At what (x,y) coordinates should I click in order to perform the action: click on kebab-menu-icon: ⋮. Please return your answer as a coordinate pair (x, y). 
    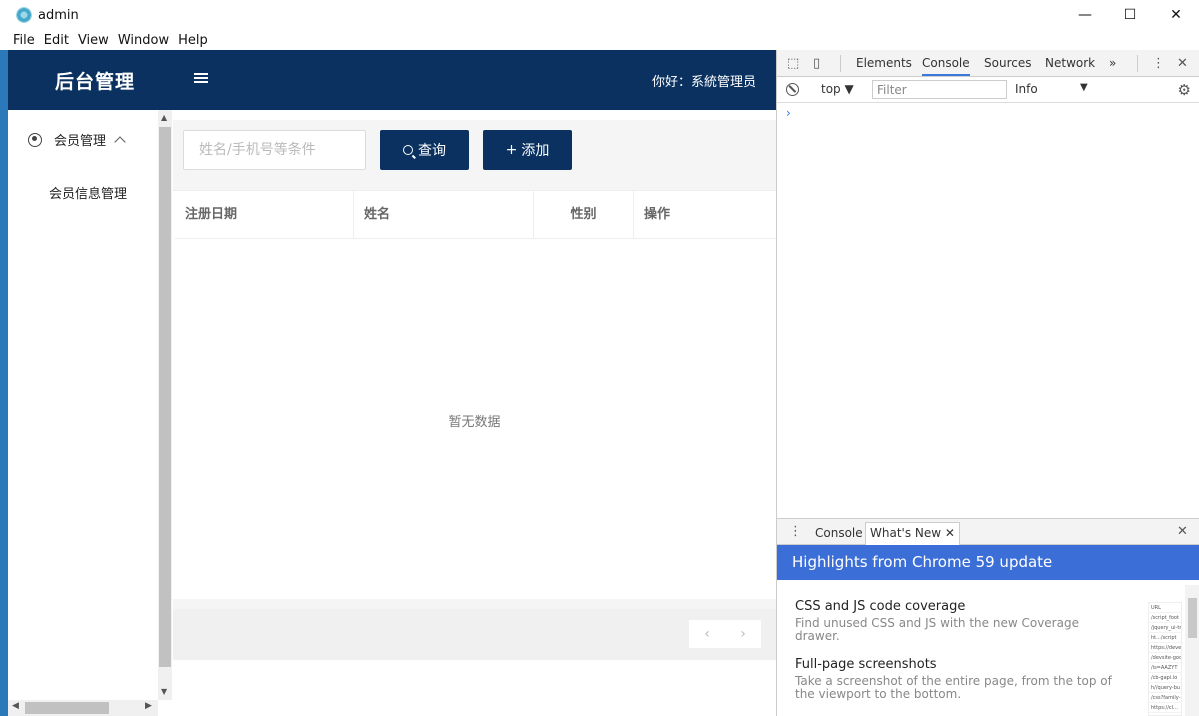
    Looking at the image, I should click on (1158, 63).